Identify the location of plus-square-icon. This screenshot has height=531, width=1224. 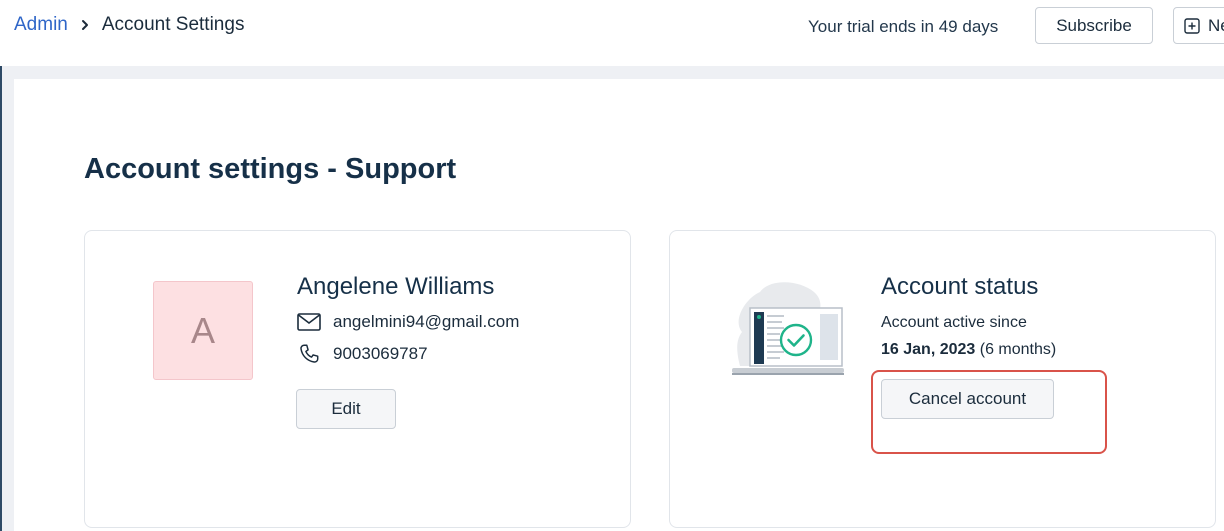
(1192, 25).